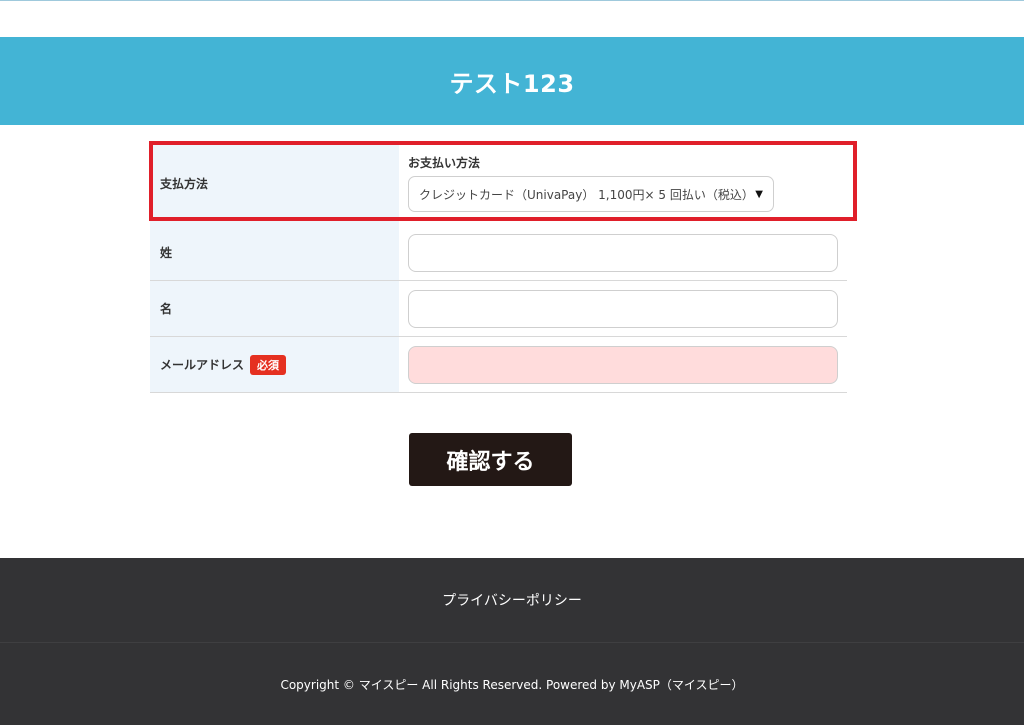 The image size is (1024, 725). I want to click on payment-method-selected-value: クレジットカード（UnivaPay） 1,100円× 5 回払い（税込）, so click(586, 194).